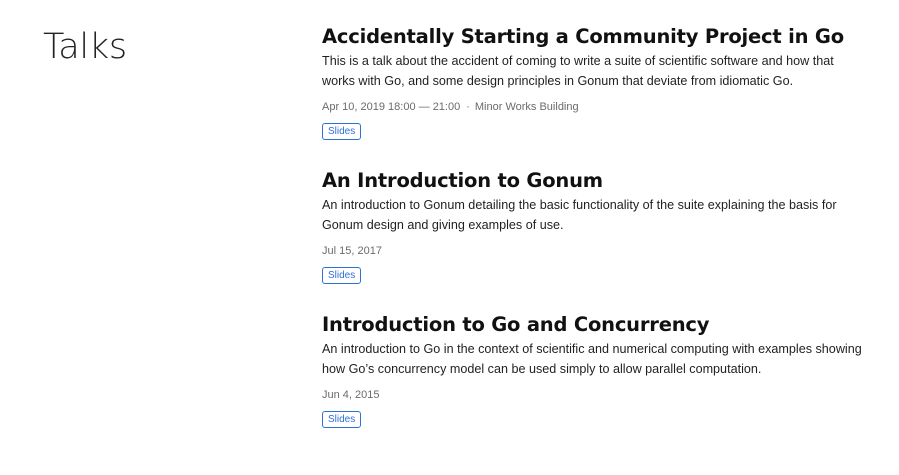 The image size is (899, 475). I want to click on talk-date: Jul 15, 2017, so click(352, 251).